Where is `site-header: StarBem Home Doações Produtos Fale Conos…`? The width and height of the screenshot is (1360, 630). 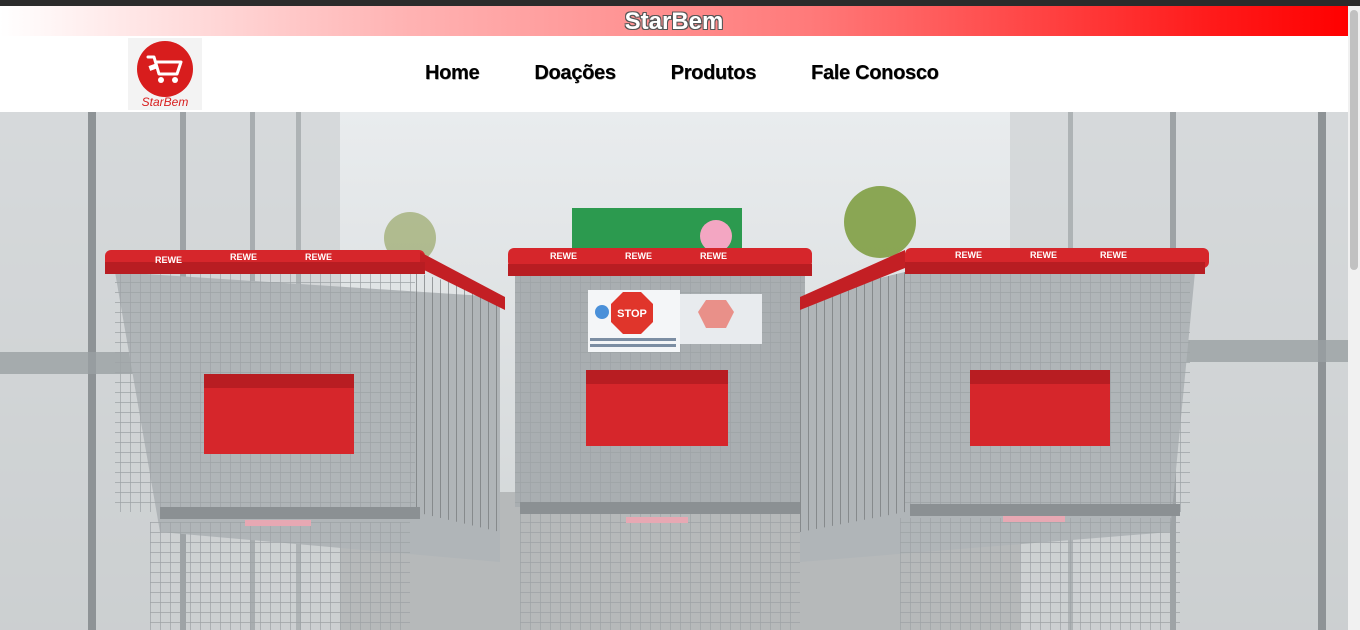 site-header: StarBem Home Doações Produtos Fale Conos… is located at coordinates (674, 74).